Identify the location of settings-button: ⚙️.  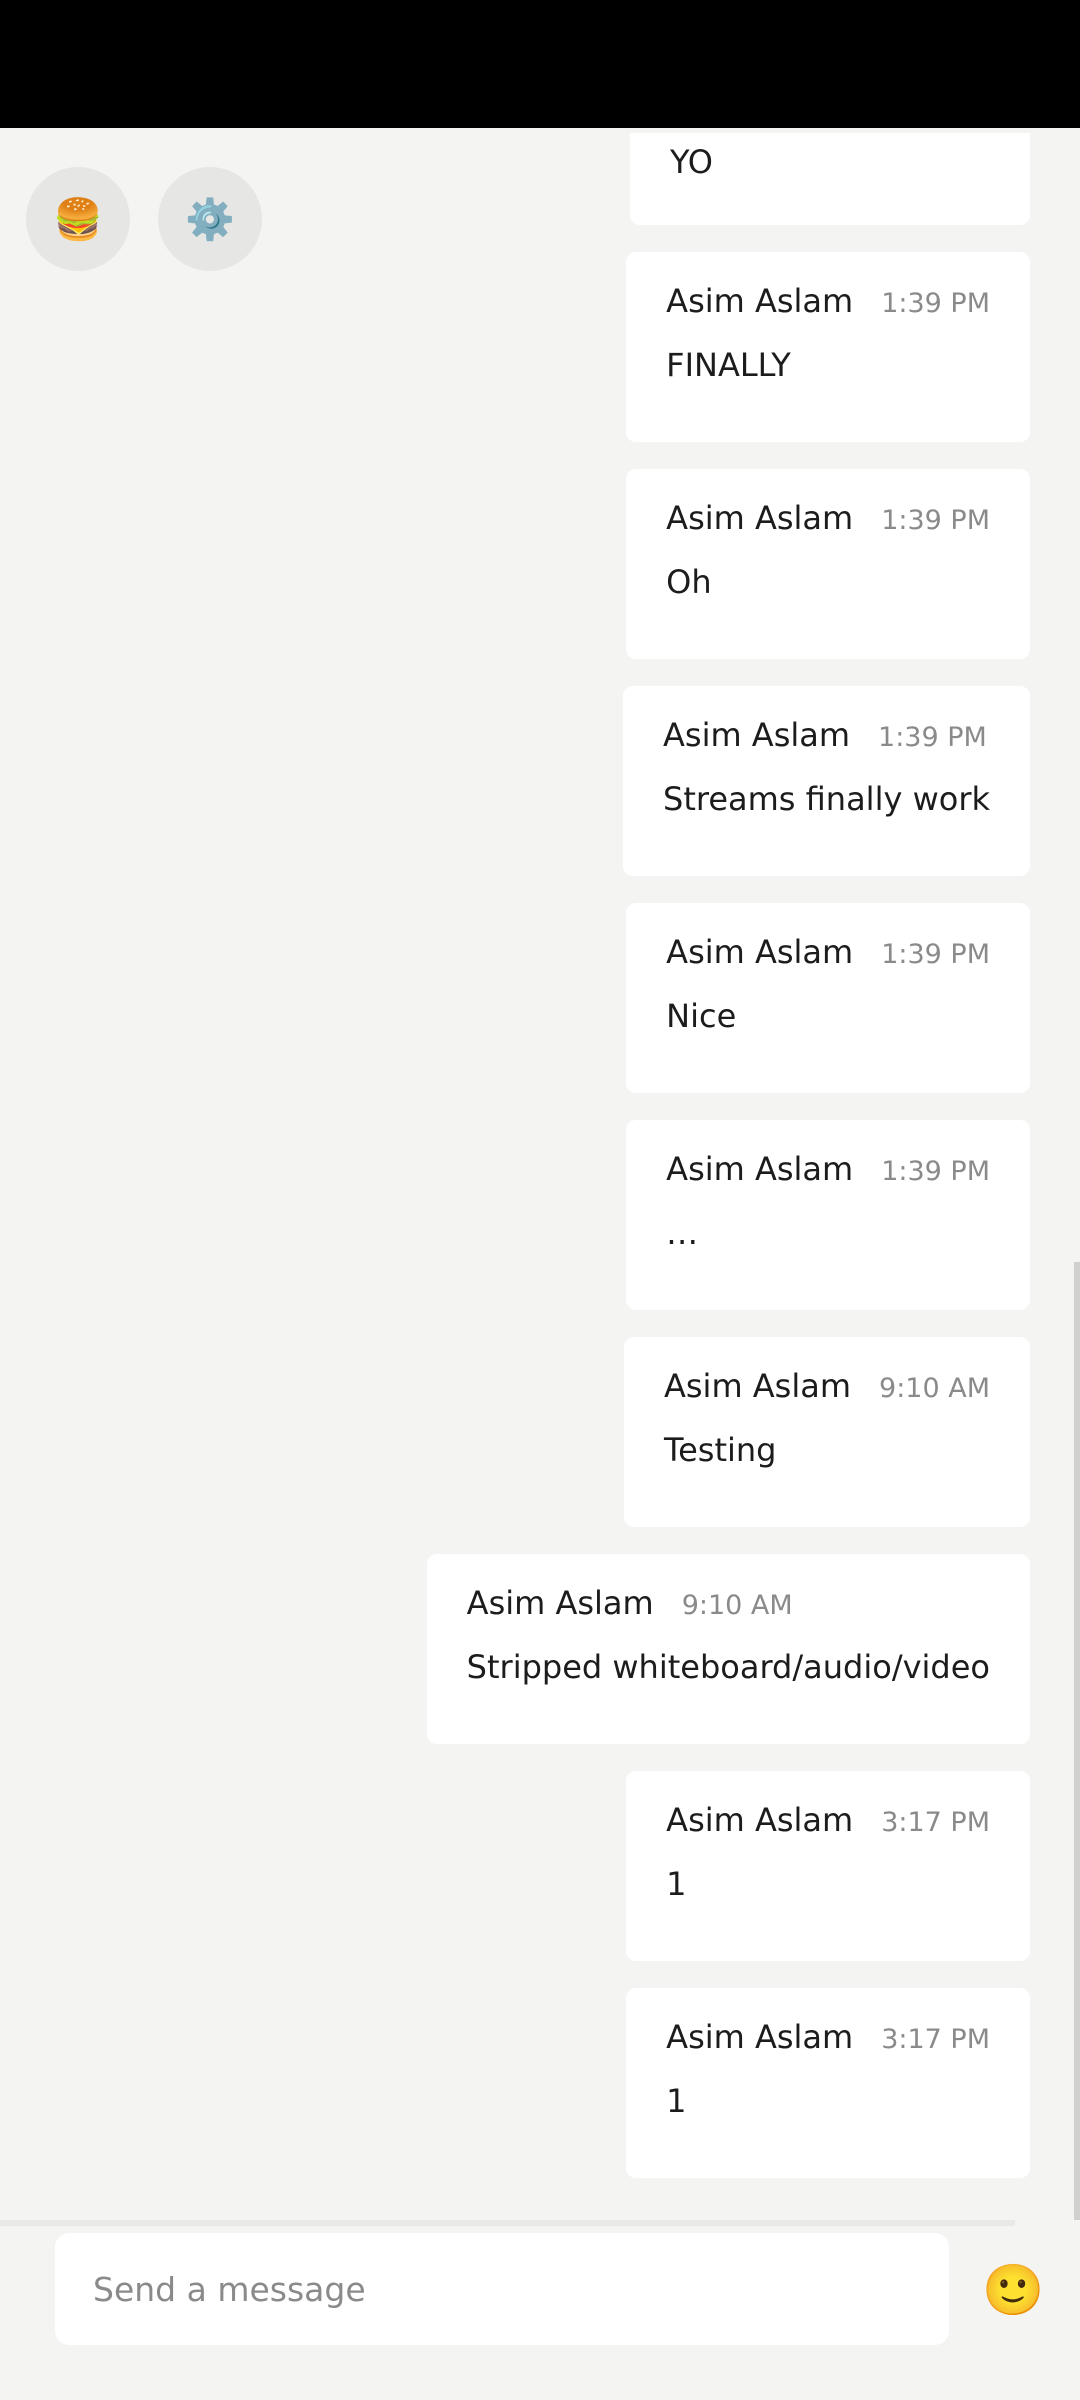
(210, 219).